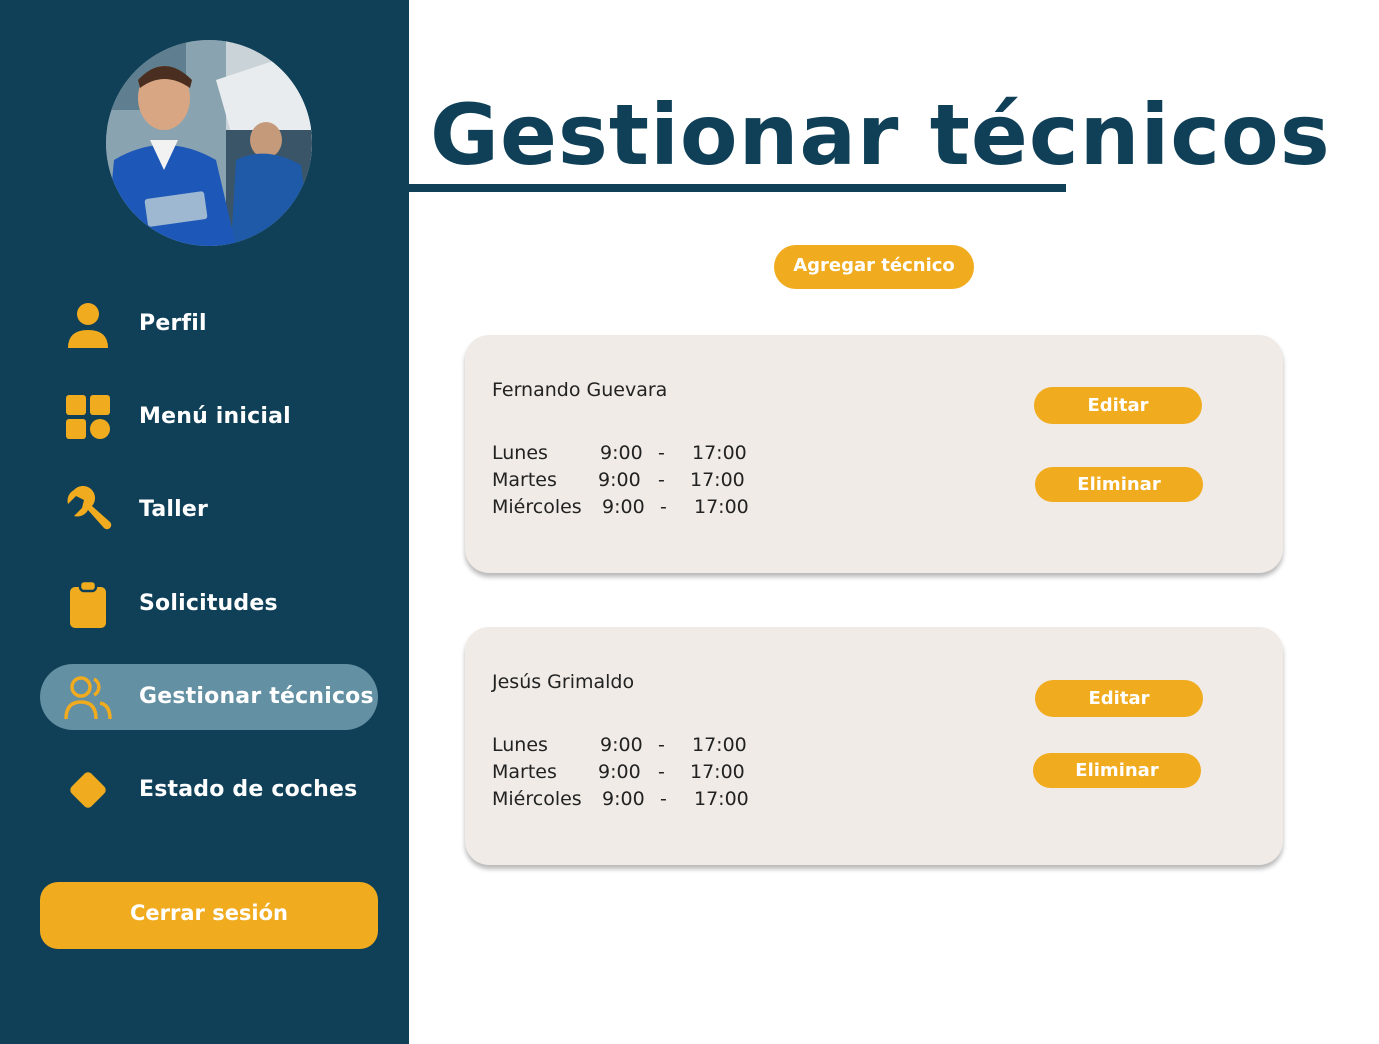 Image resolution: width=1379 pixels, height=1044 pixels. What do you see at coordinates (563, 682) in the screenshot?
I see `technician-name: Jesús Grimaldo` at bounding box center [563, 682].